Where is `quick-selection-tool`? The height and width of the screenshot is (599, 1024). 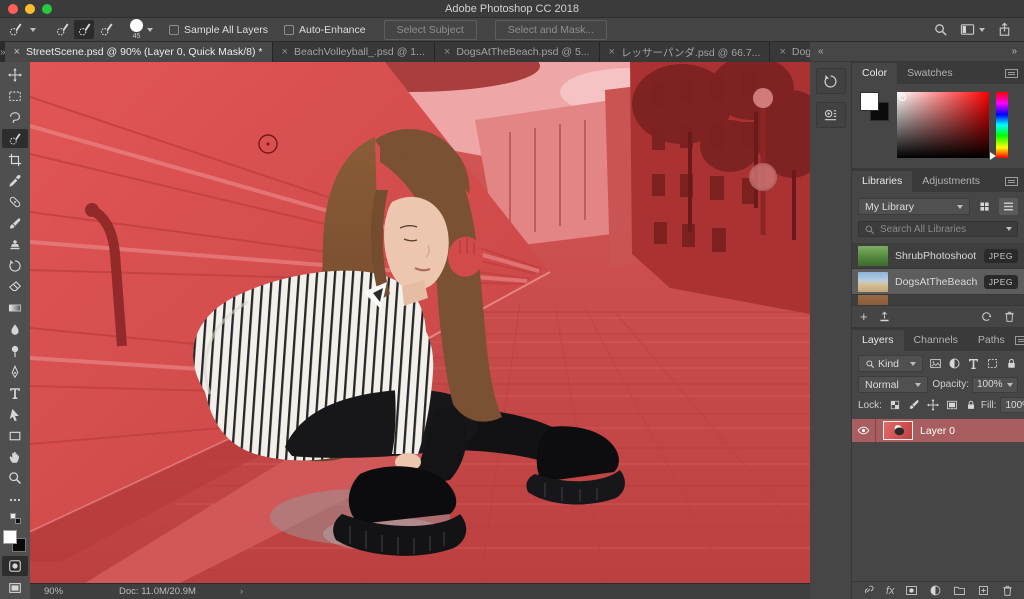 quick-selection-tool is located at coordinates (15, 138).